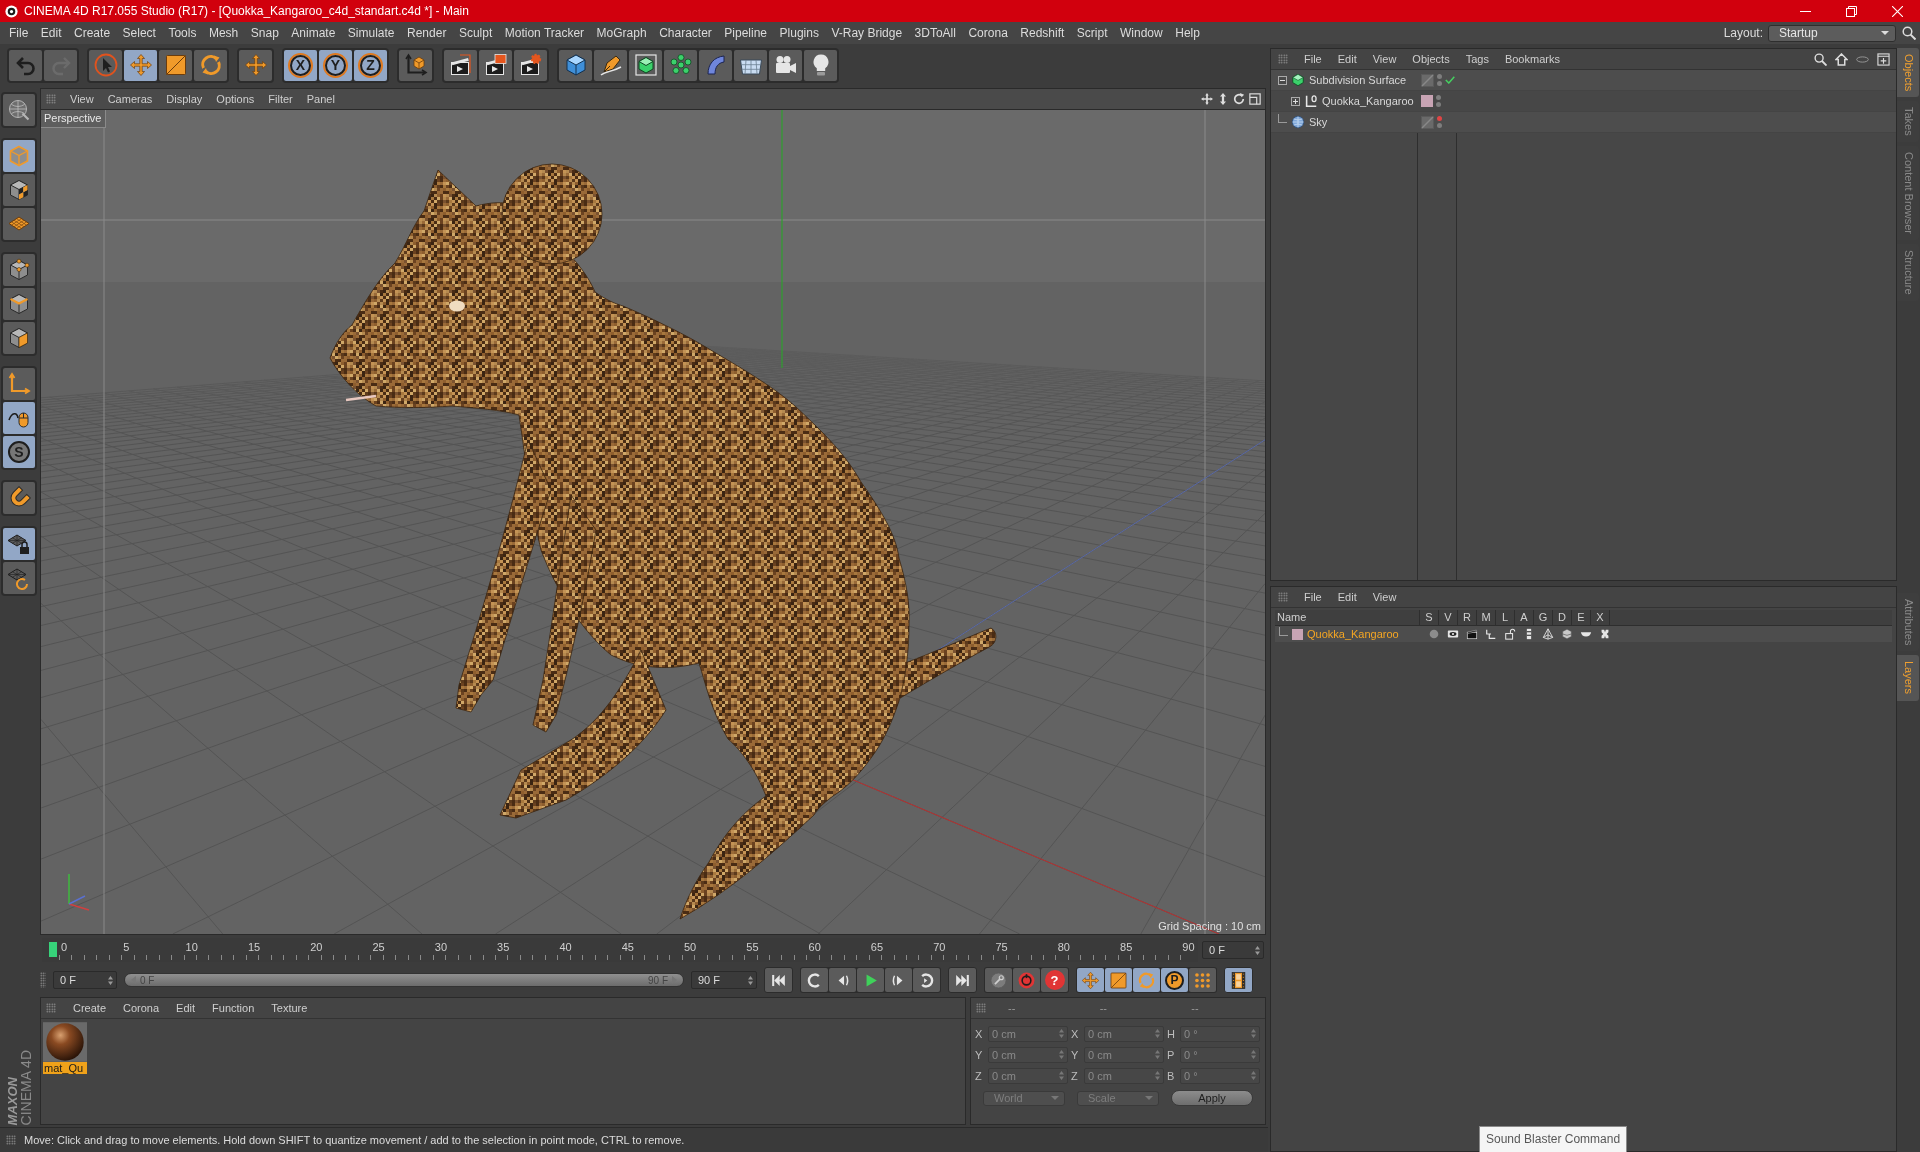 This screenshot has height=1152, width=1920. Describe the element at coordinates (1092, 33) in the screenshot. I see `menu-item: Script` at that location.